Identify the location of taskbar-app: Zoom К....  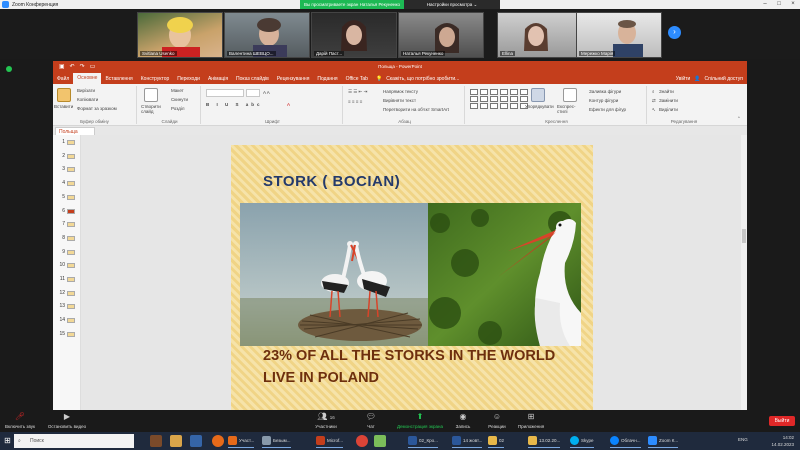
(663, 441).